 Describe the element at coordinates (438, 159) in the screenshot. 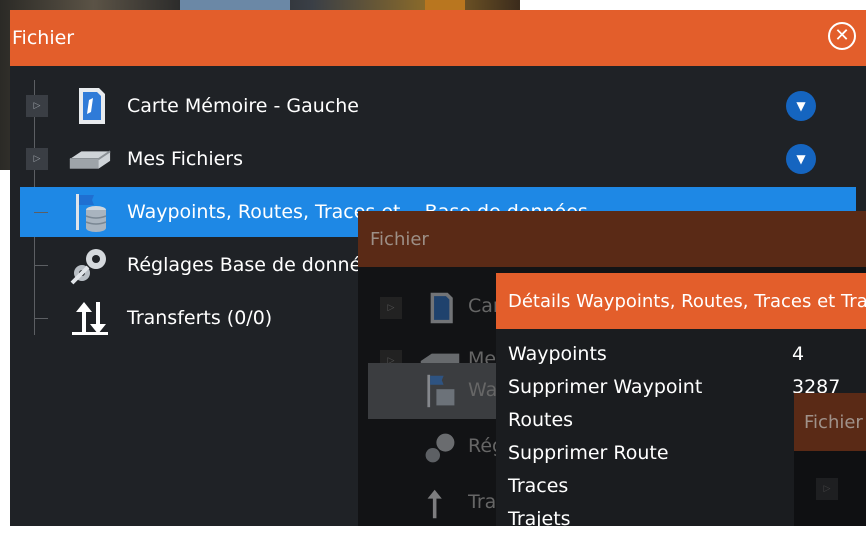

I see `tree-item-my-files: ▷ Mes Fichiers ▼` at that location.